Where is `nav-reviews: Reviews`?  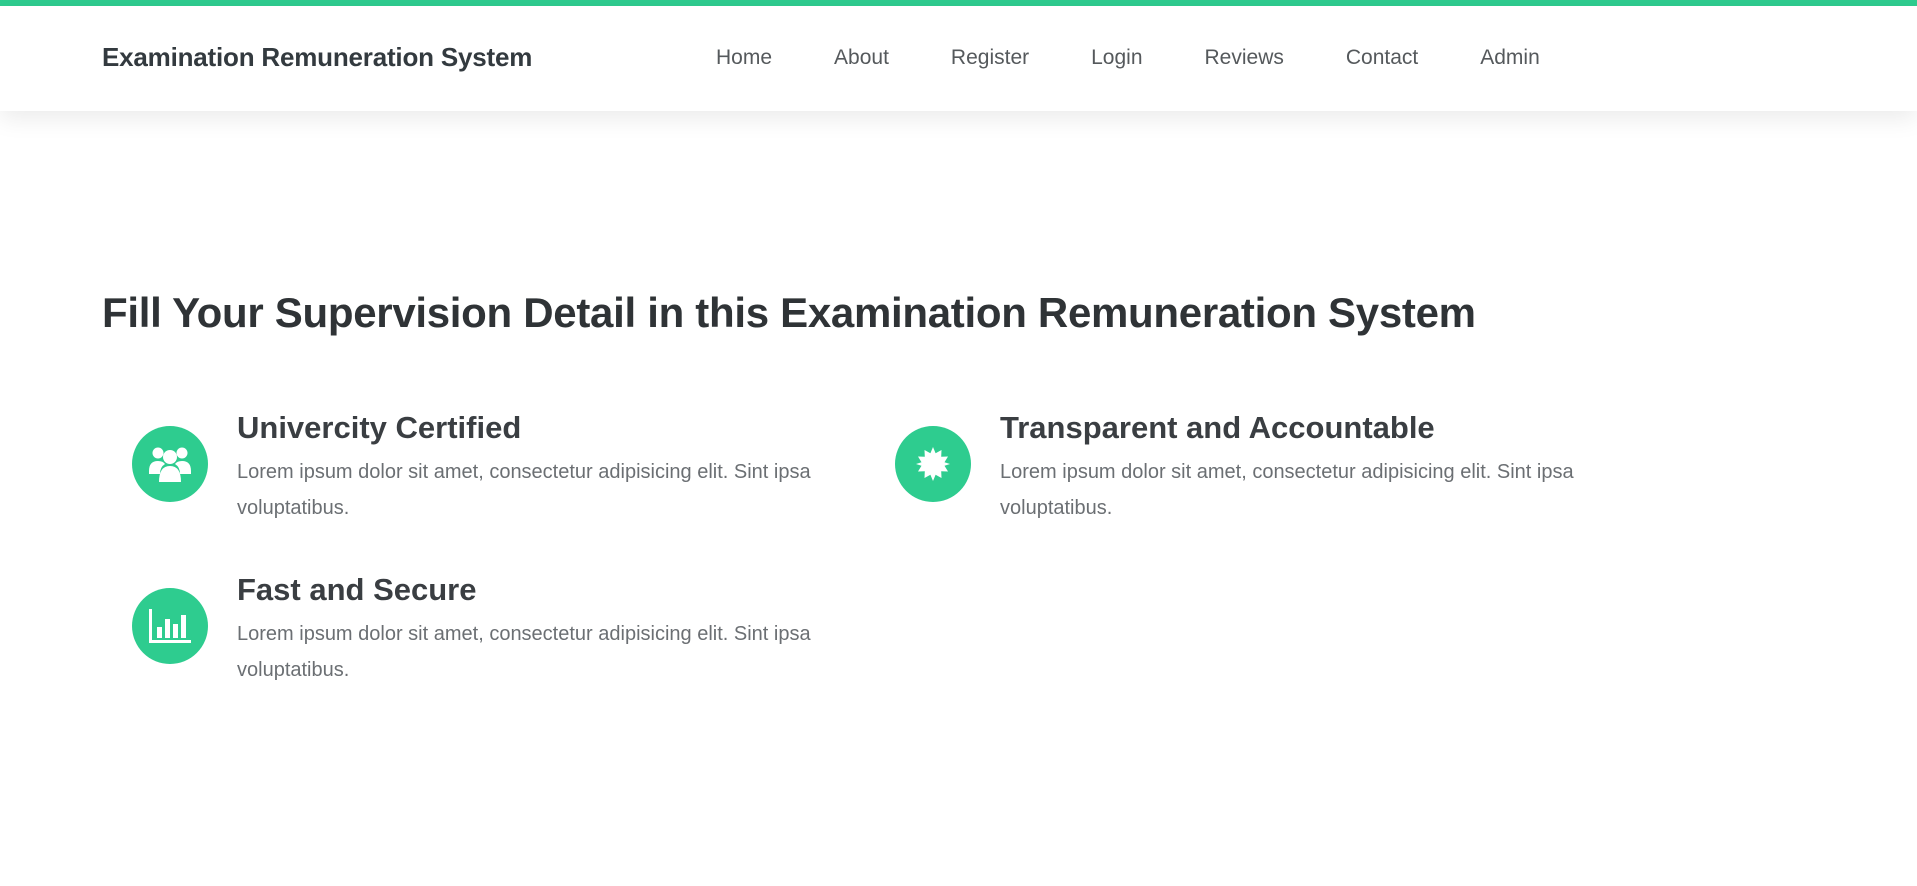
nav-reviews: Reviews is located at coordinates (1244, 58).